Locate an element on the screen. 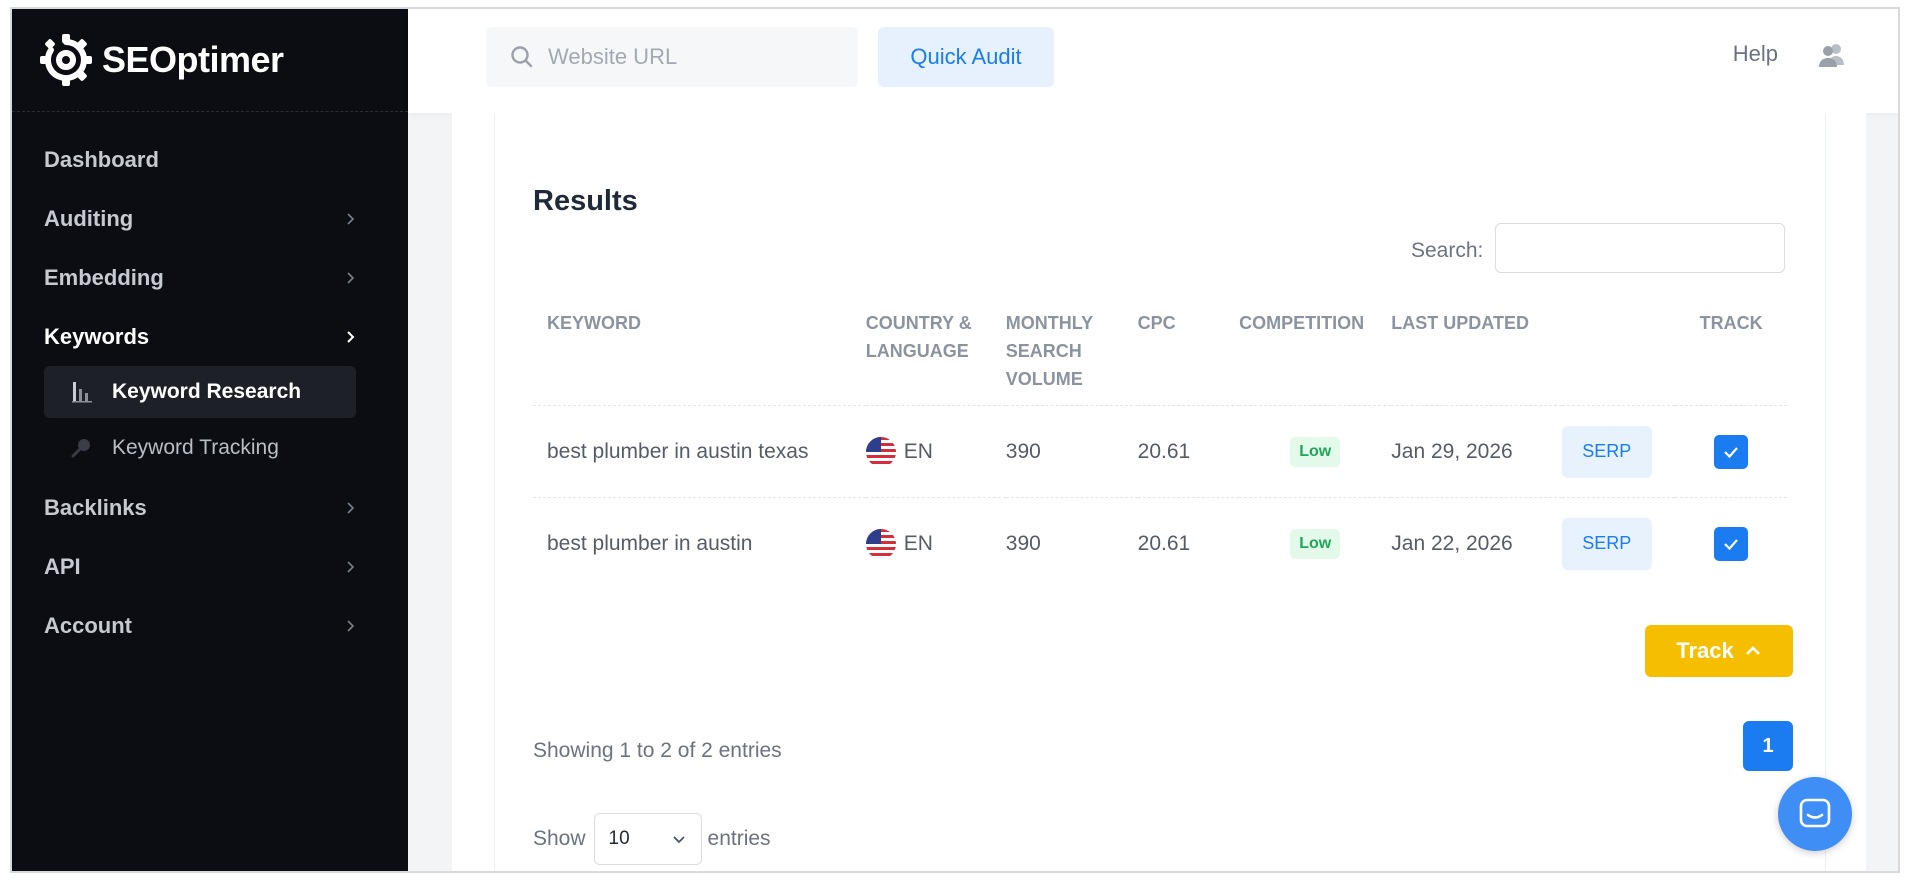 The width and height of the screenshot is (1910, 880). sidebar-subitem-keyword-tracking: Keyword Tracking is located at coordinates (200, 448).